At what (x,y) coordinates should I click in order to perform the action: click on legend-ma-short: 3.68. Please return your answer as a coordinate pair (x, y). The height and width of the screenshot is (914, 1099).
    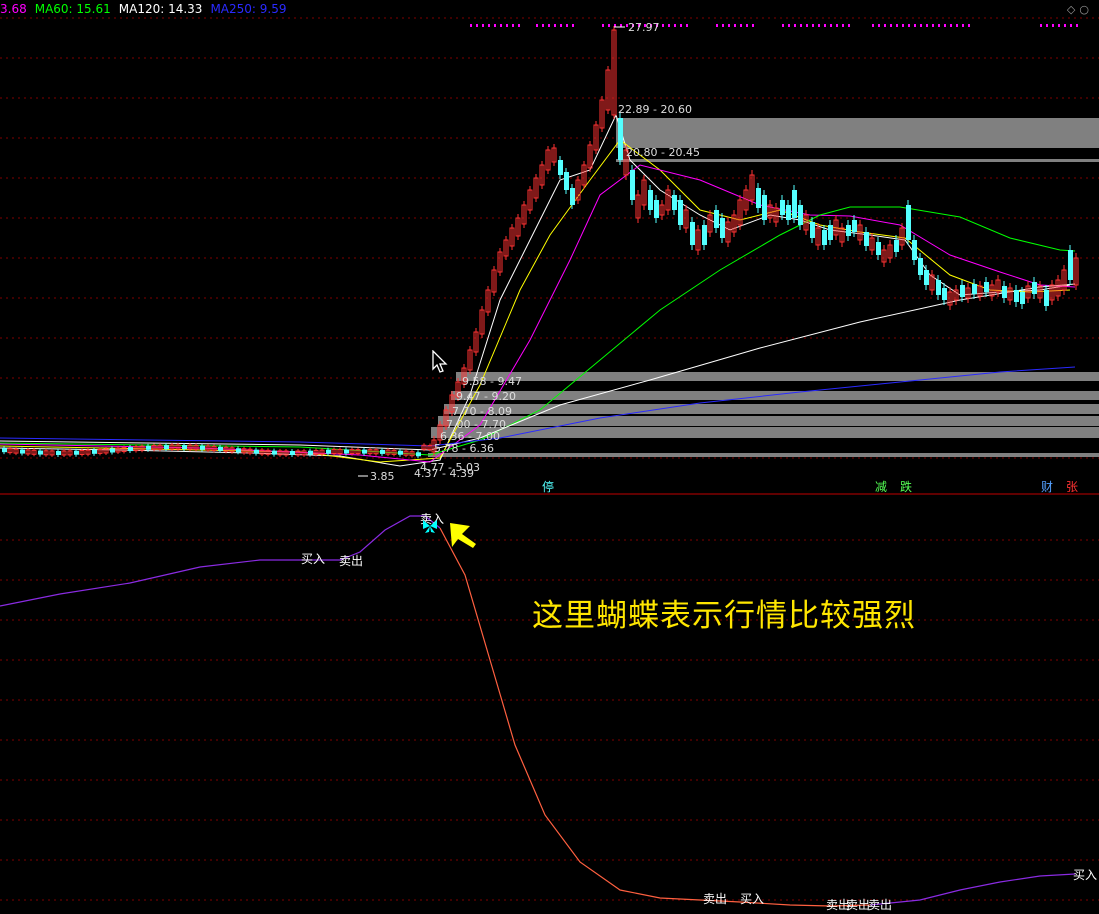
    Looking at the image, I should click on (13, 9).